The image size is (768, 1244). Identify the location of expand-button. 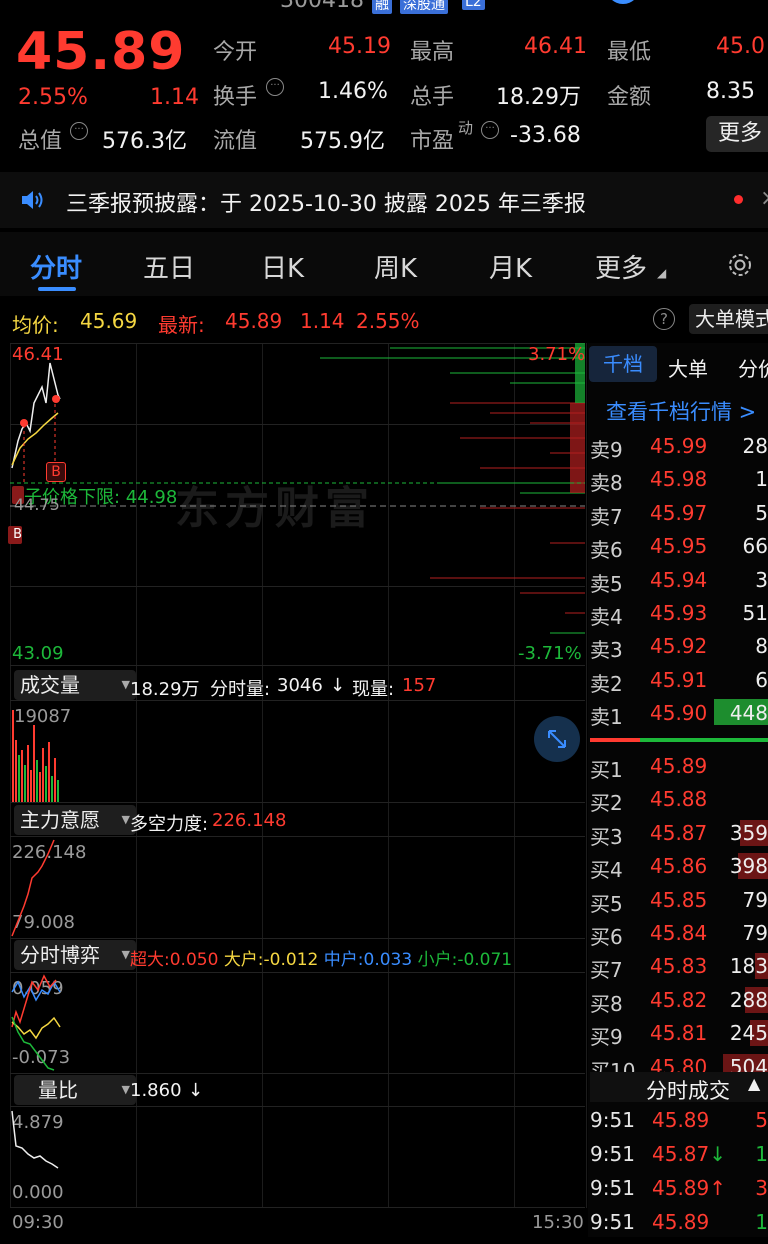
(557, 739).